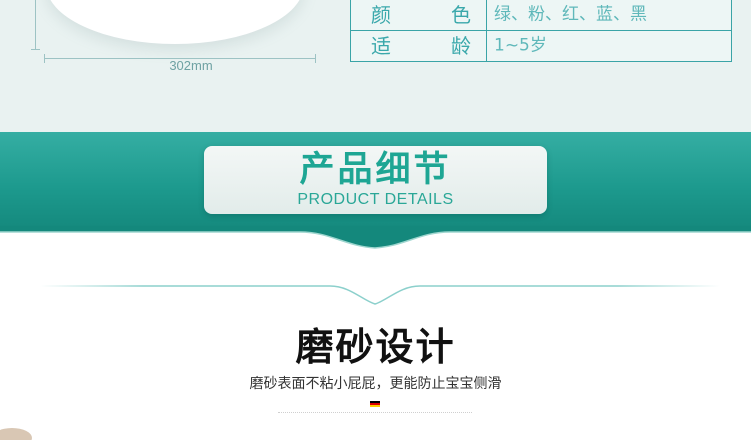 The width and height of the screenshot is (751, 440). Describe the element at coordinates (375, 199) in the screenshot. I see `banner-title-en: PRODUCT DETAILS` at that location.